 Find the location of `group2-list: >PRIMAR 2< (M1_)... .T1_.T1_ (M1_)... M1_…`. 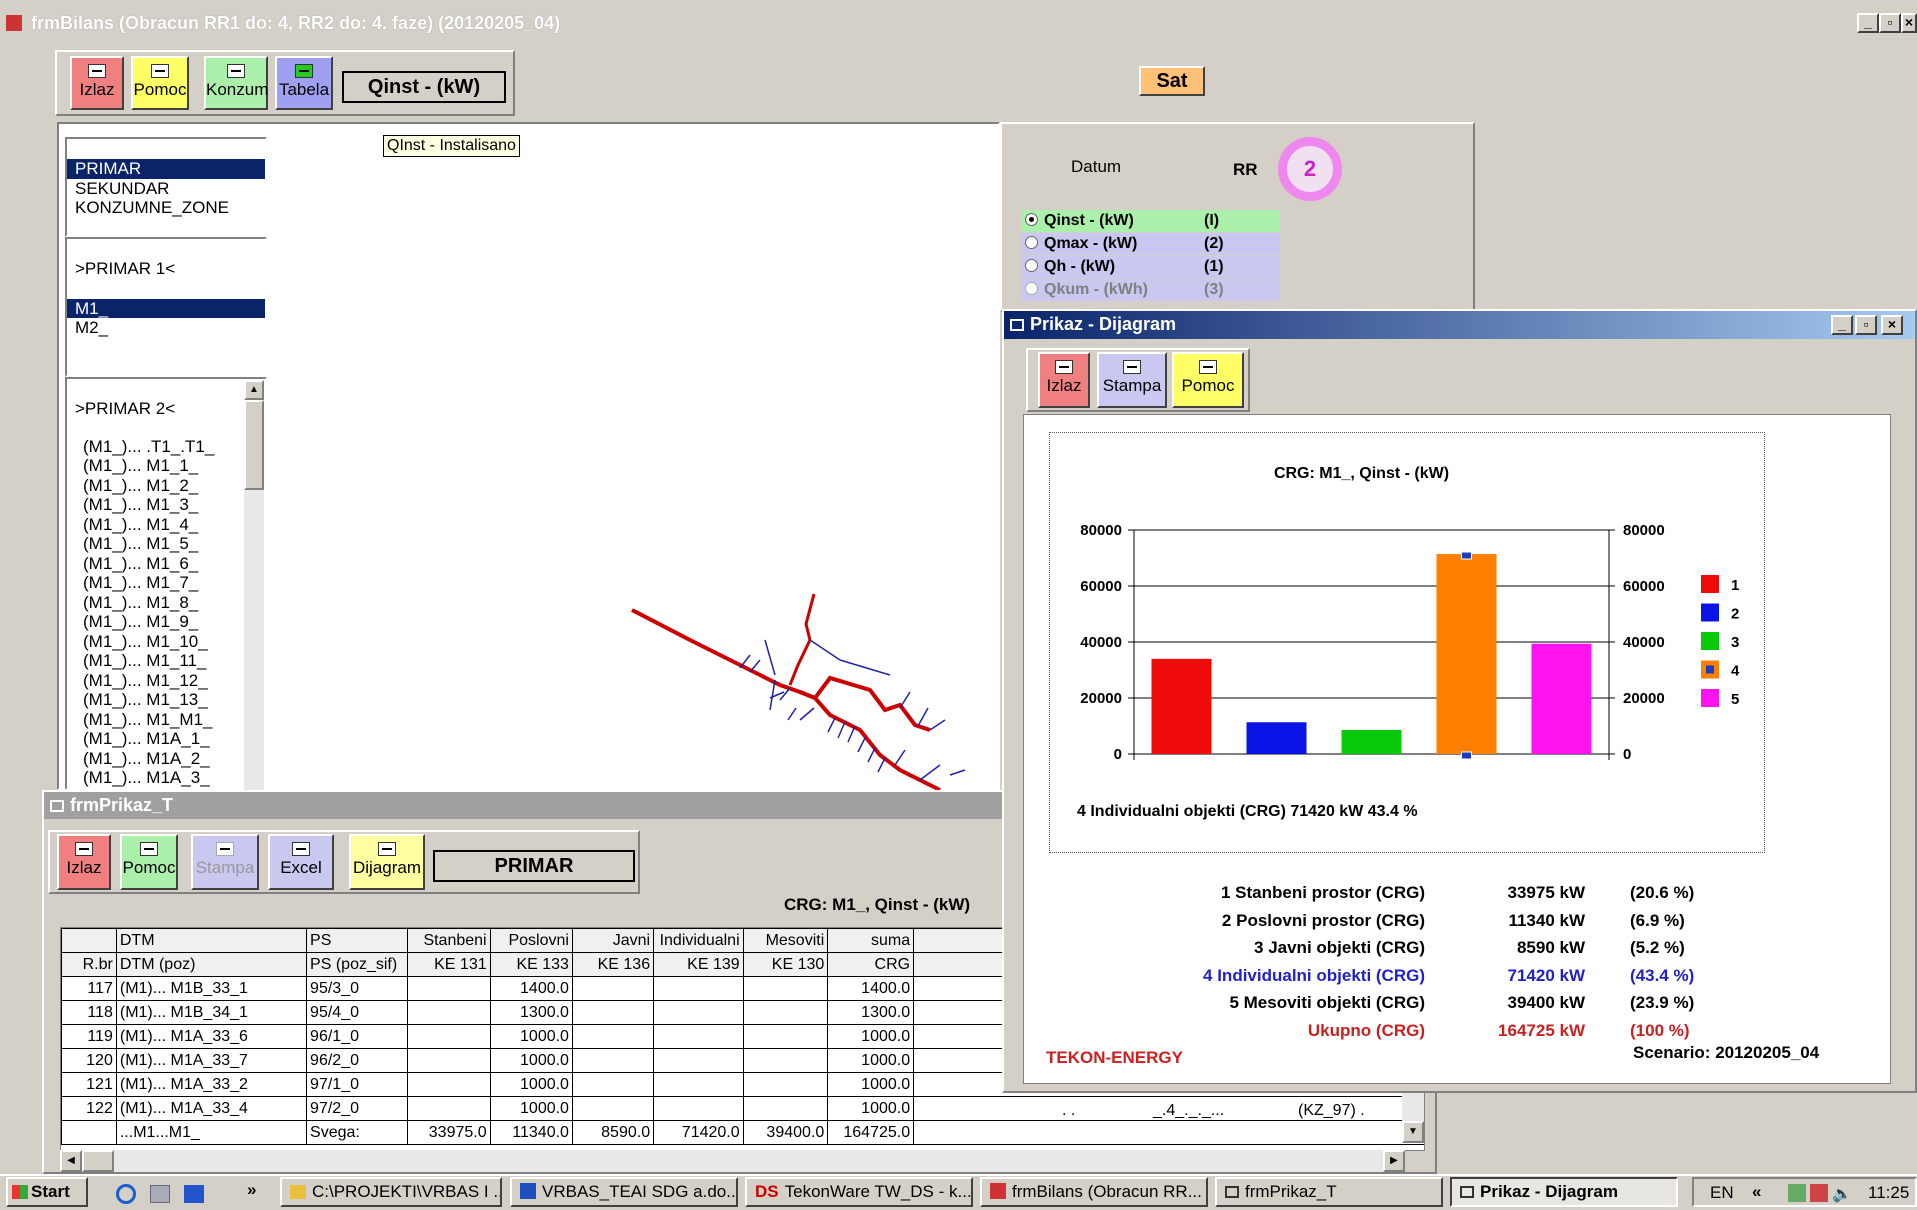

group2-list: >PRIMAR 2< (M1_)... .T1_.T1_ (M1_)... M1_… is located at coordinates (166, 583).